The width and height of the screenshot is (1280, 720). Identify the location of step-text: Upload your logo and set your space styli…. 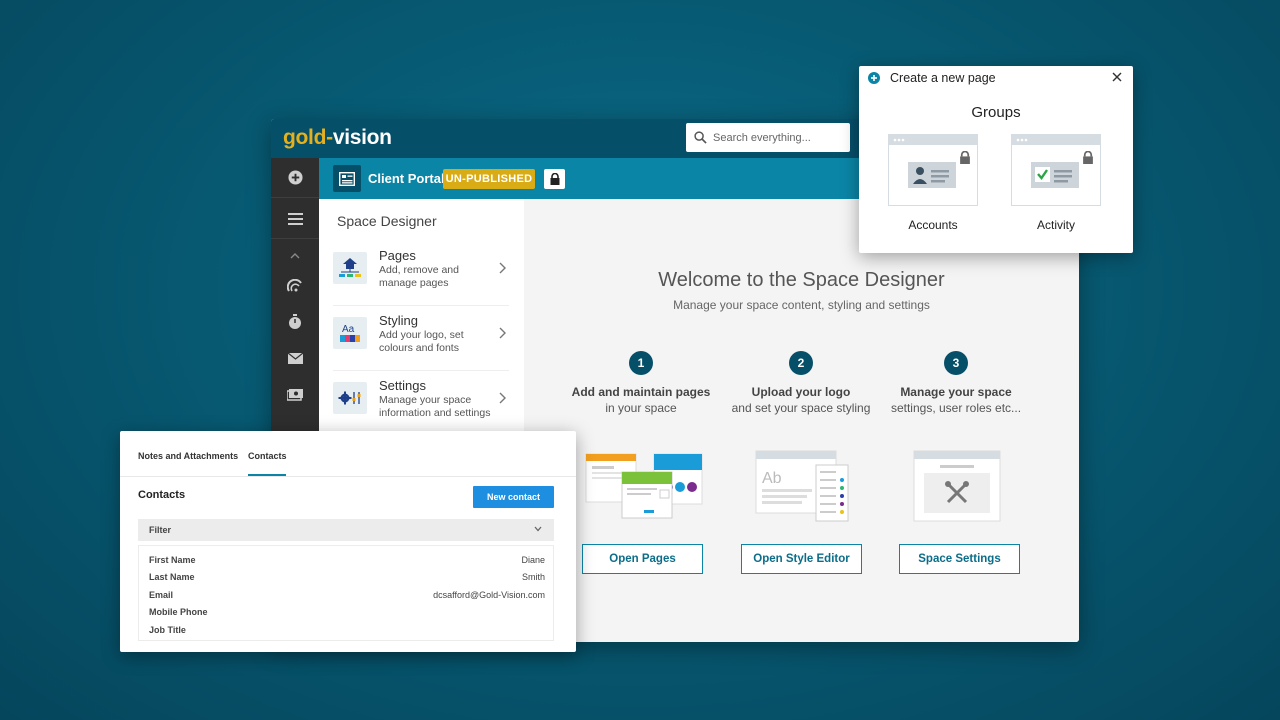
(801, 400).